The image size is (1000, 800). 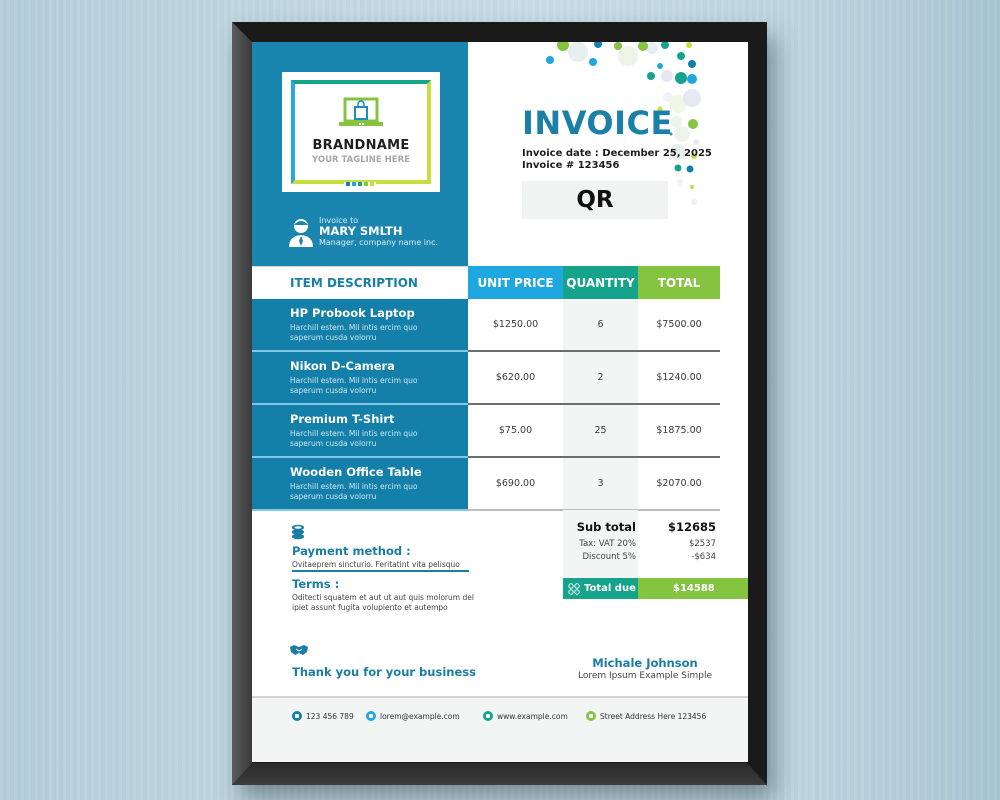 I want to click on discount-value: -$634, so click(x=703, y=557).